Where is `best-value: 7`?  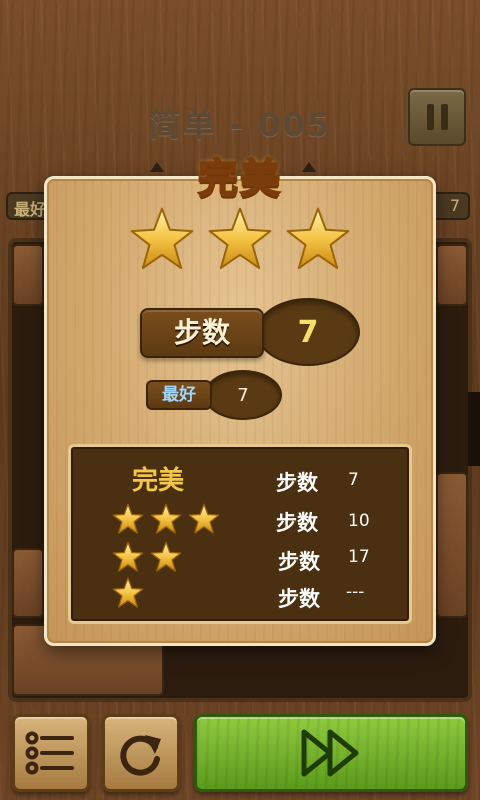 best-value: 7 is located at coordinates (243, 395).